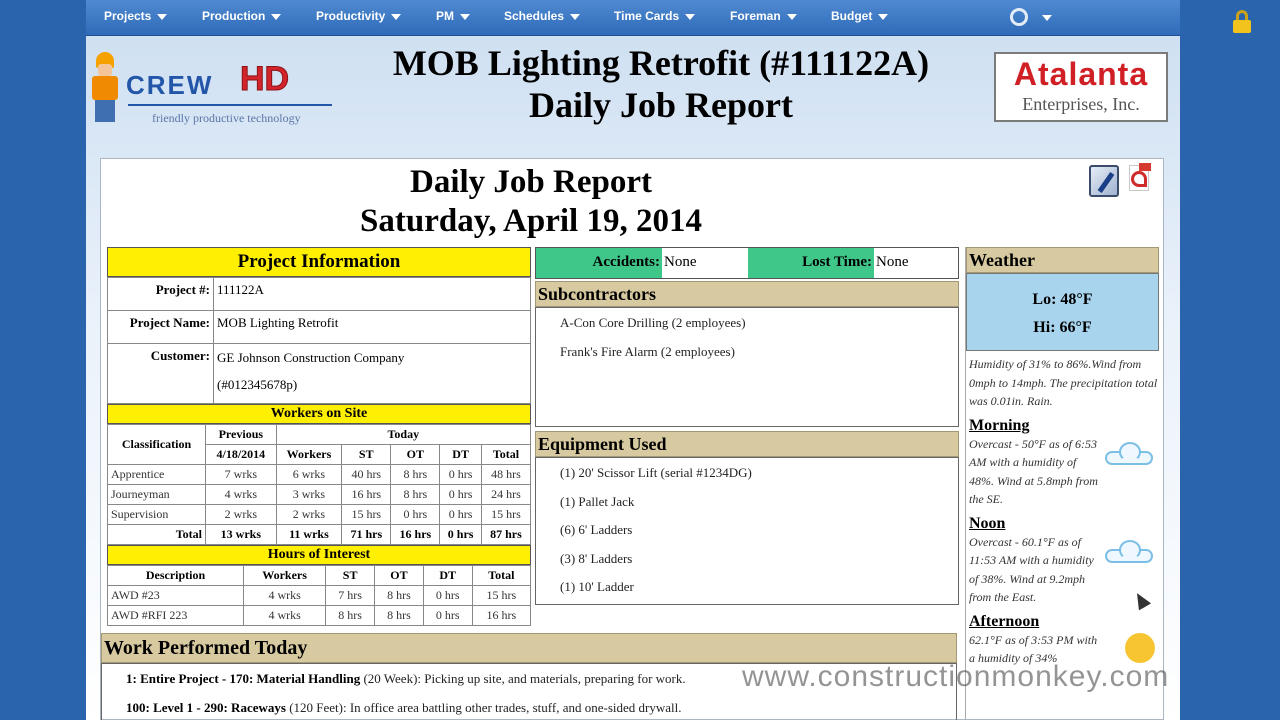  Describe the element at coordinates (351, 16) in the screenshot. I see `nav-label: Productivity` at that location.